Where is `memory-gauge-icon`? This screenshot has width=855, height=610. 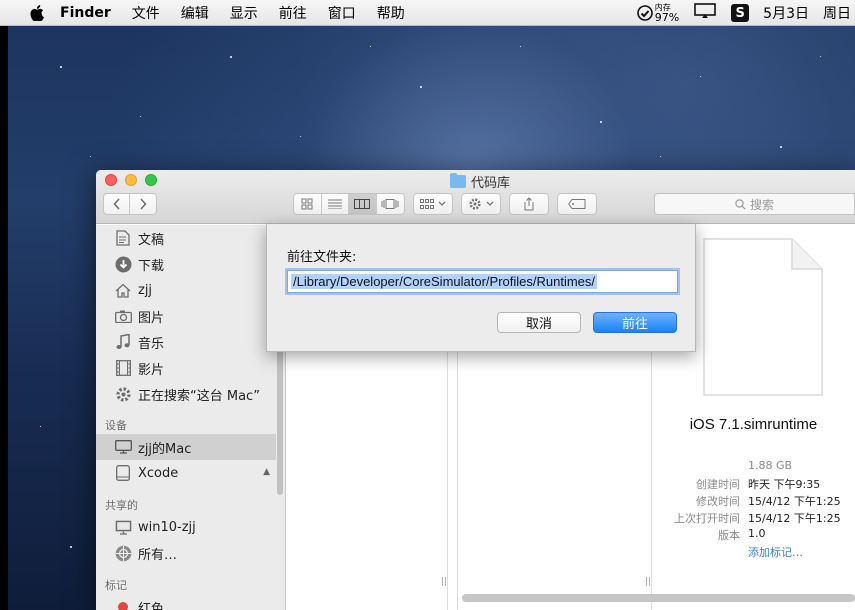 memory-gauge-icon is located at coordinates (644, 13).